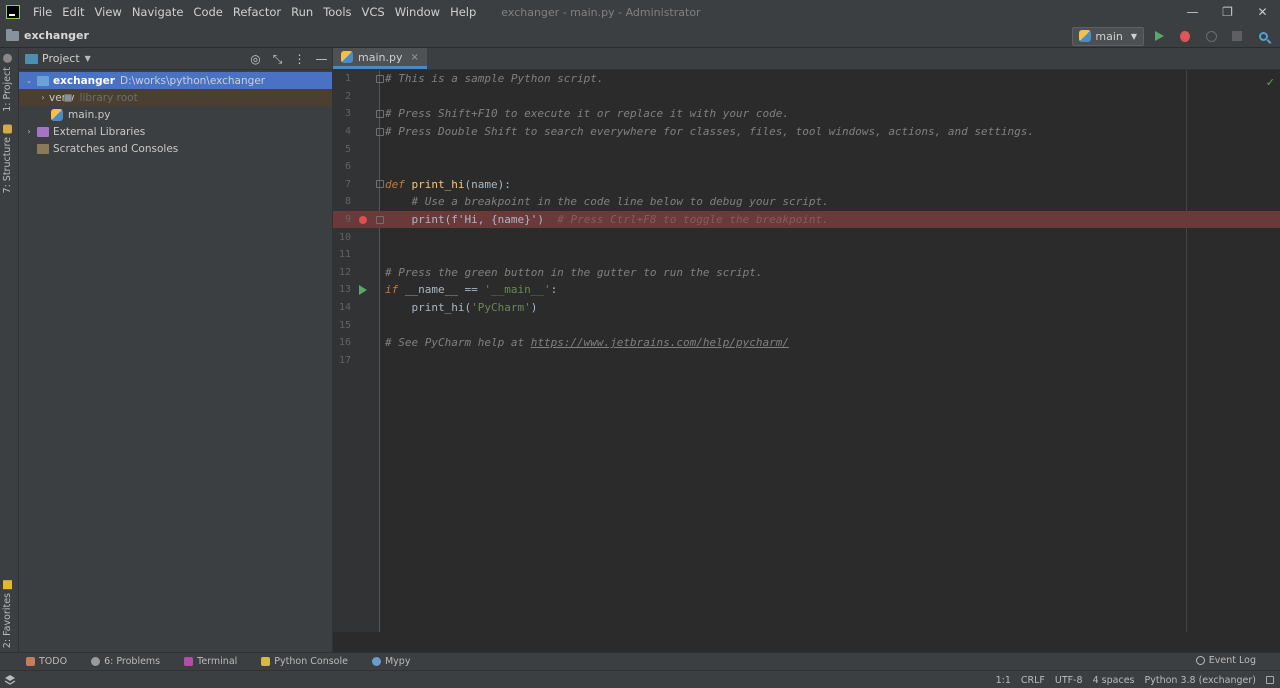 The width and height of the screenshot is (1280, 688). What do you see at coordinates (158, 12) in the screenshot?
I see `menu-navigate: Navigate` at bounding box center [158, 12].